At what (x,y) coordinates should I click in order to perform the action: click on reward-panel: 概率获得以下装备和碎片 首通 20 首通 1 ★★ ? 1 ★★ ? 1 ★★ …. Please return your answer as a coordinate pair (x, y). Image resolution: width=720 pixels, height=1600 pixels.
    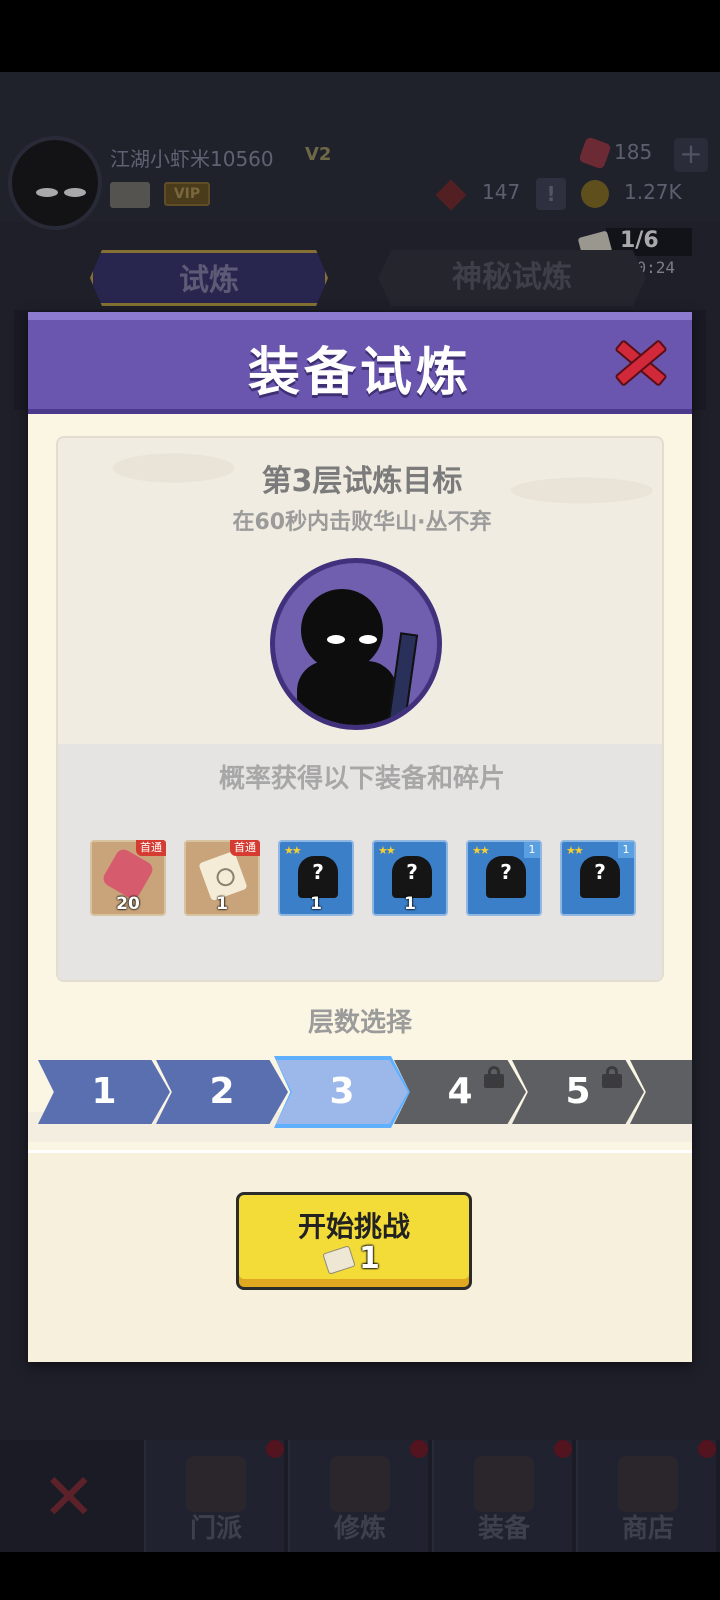
    Looking at the image, I should click on (360, 862).